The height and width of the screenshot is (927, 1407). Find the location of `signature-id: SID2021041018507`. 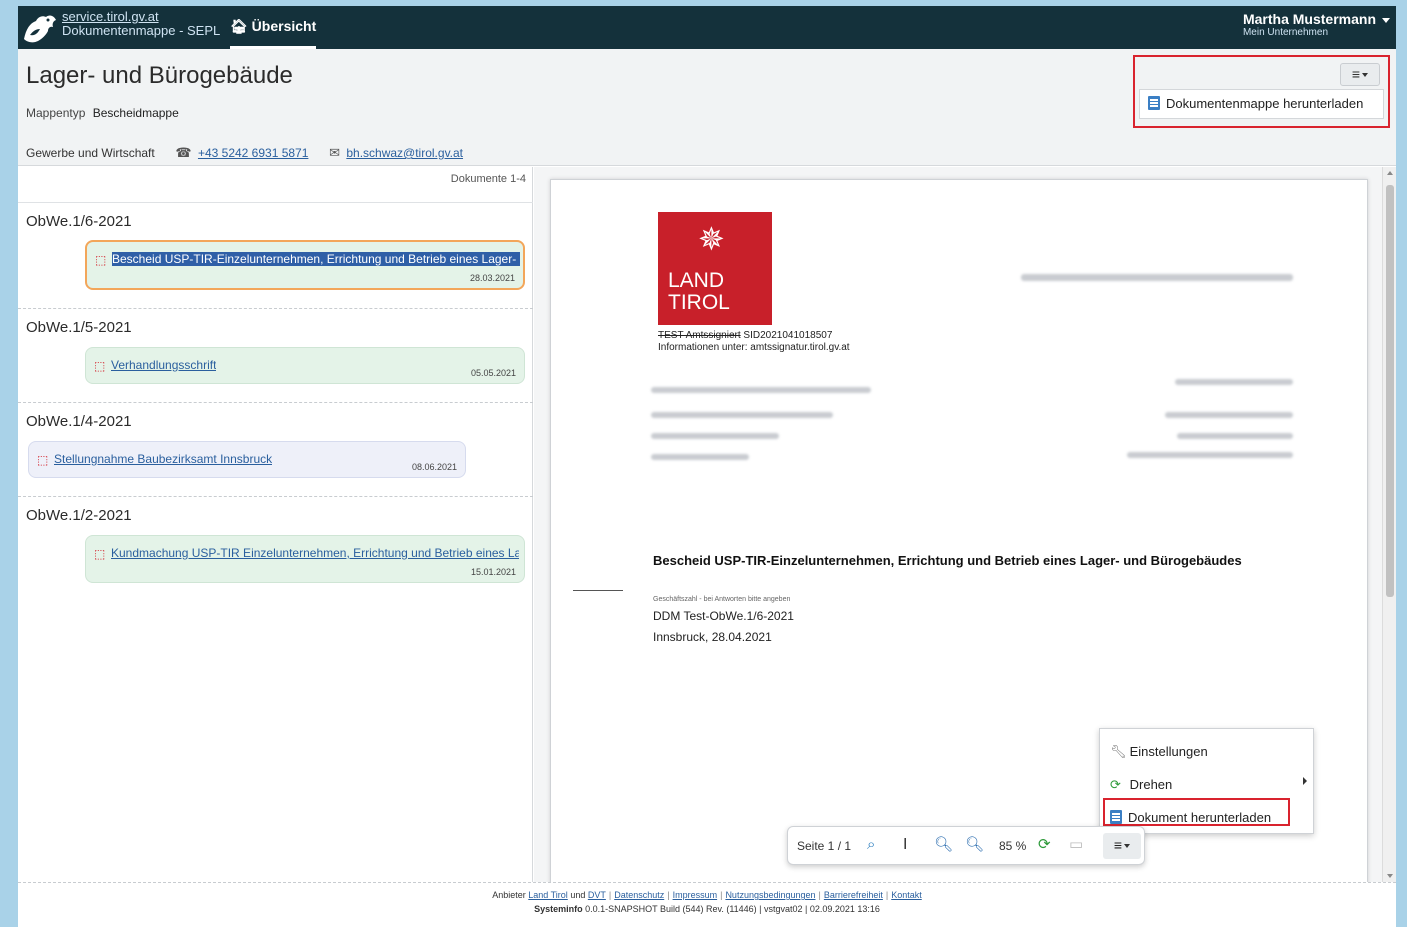

signature-id: SID2021041018507 is located at coordinates (788, 335).